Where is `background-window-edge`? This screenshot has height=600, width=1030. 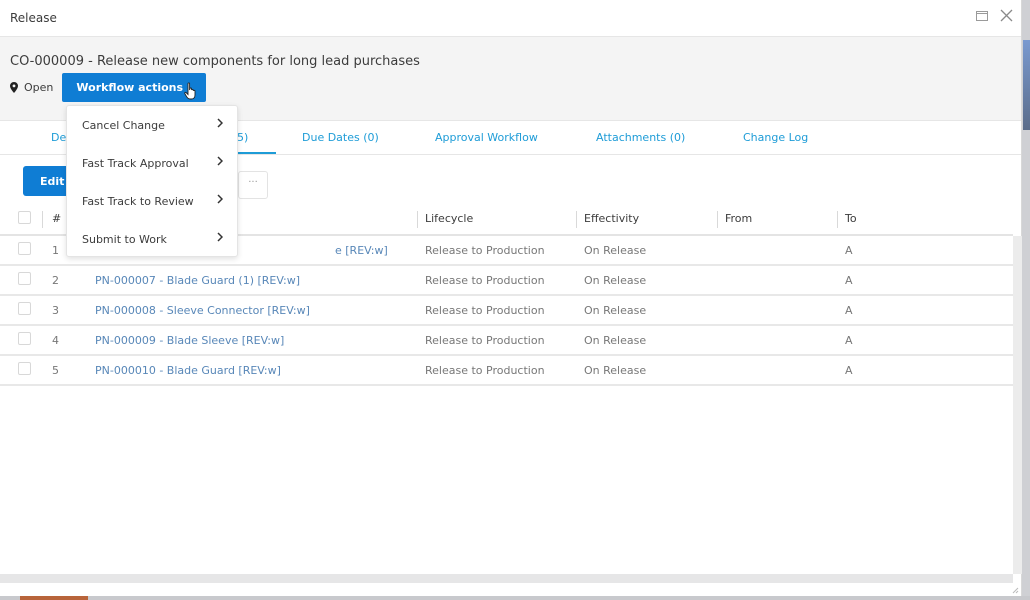 background-window-edge is located at coordinates (1026, 85).